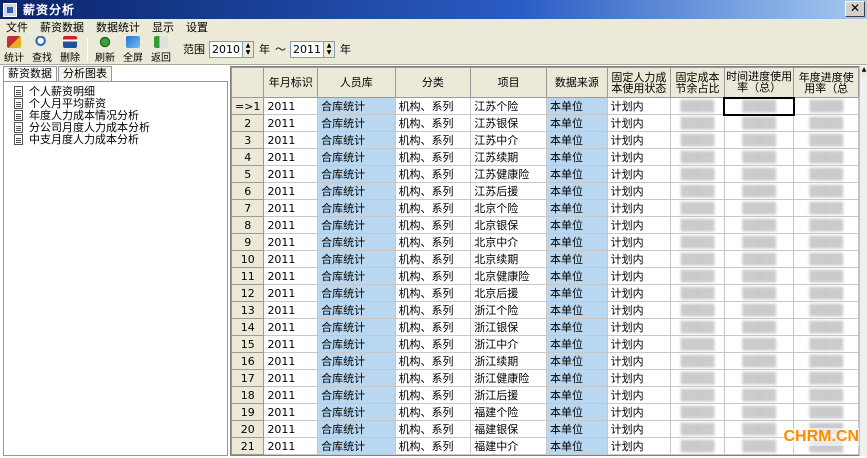 The height and width of the screenshot is (458, 867). I want to click on row-number: 7, so click(248, 208).